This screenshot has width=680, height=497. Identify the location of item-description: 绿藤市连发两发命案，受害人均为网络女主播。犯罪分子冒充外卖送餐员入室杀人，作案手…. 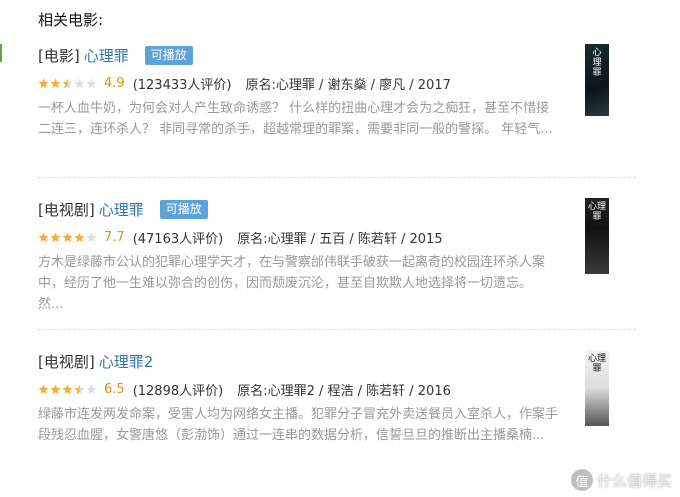
(298, 425).